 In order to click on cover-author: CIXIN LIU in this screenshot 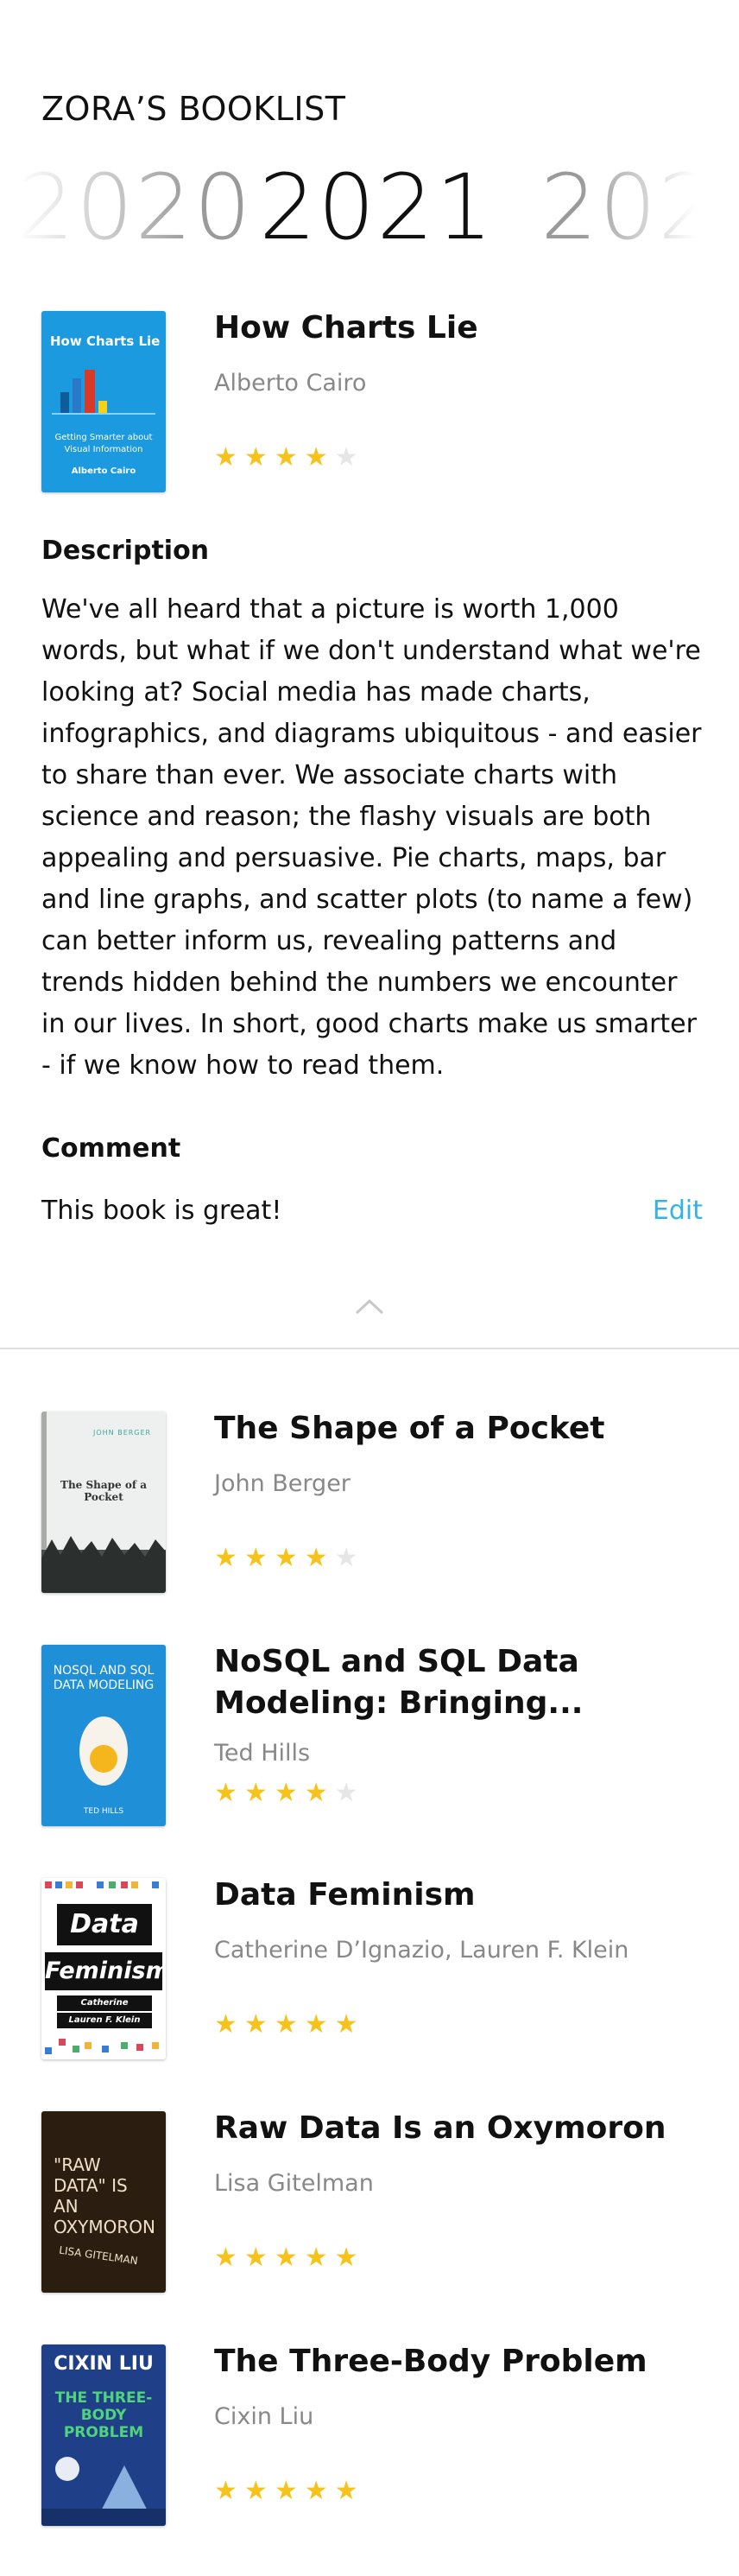, I will do `click(104, 2364)`.